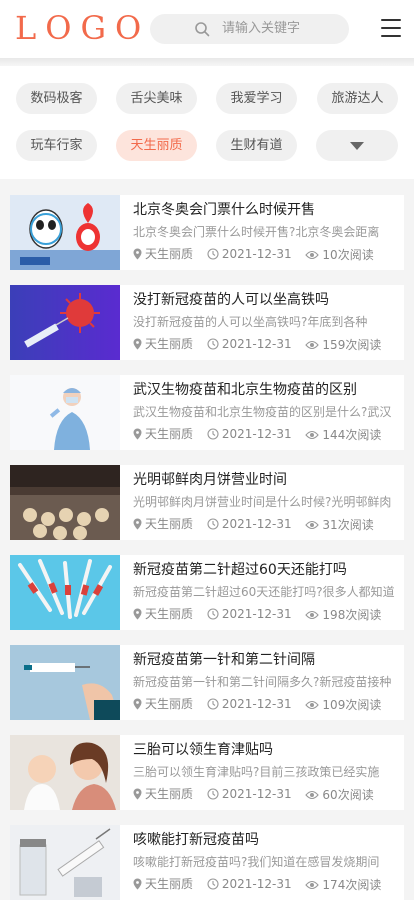  Describe the element at coordinates (202, 29) in the screenshot. I see `search-icon` at that location.